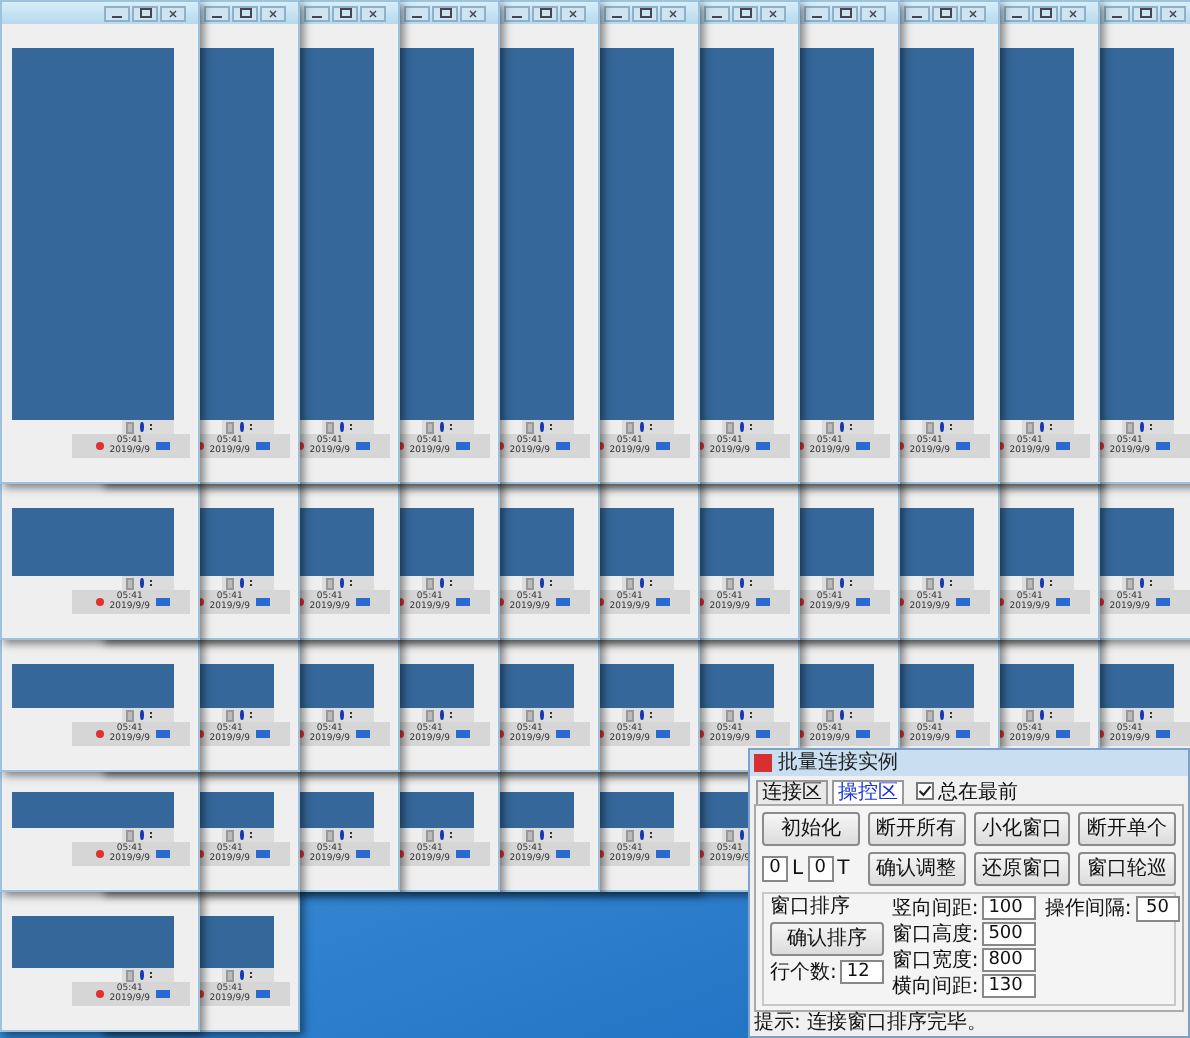 The image size is (1190, 1038). Describe the element at coordinates (843, 869) in the screenshot. I see `field-label: T` at that location.